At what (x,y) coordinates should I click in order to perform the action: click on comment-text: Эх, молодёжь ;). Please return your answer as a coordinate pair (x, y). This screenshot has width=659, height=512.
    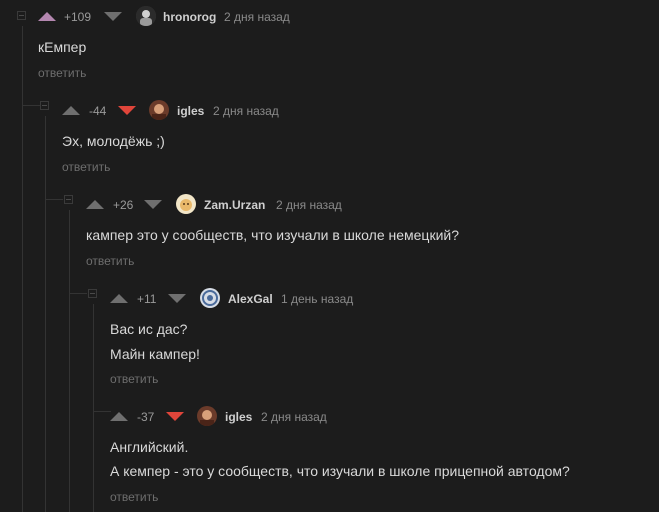
    Looking at the image, I should click on (113, 141).